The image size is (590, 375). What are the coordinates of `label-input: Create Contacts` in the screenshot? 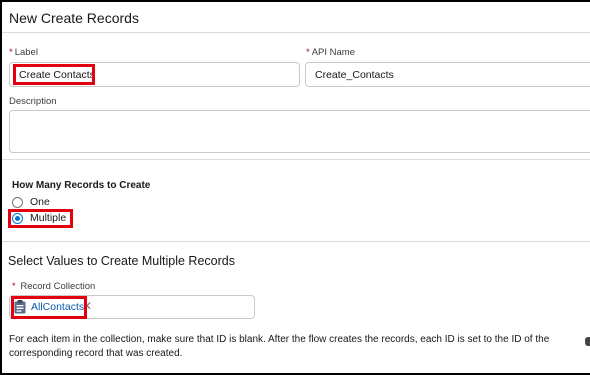 It's located at (154, 74).